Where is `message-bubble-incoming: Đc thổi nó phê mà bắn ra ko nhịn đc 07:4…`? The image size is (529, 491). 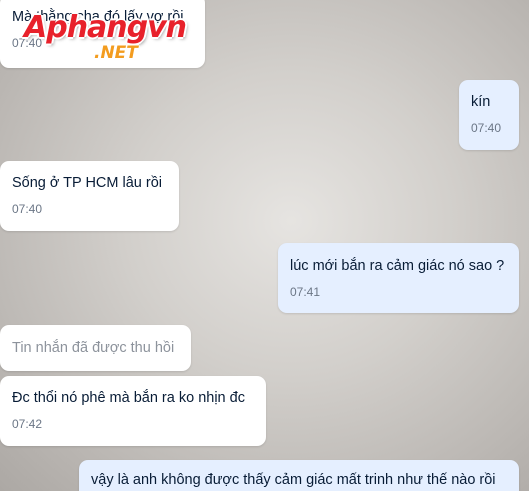
message-bubble-incoming: Đc thổi nó phê mà bắn ra ko nhịn đc 07:4… is located at coordinates (133, 411).